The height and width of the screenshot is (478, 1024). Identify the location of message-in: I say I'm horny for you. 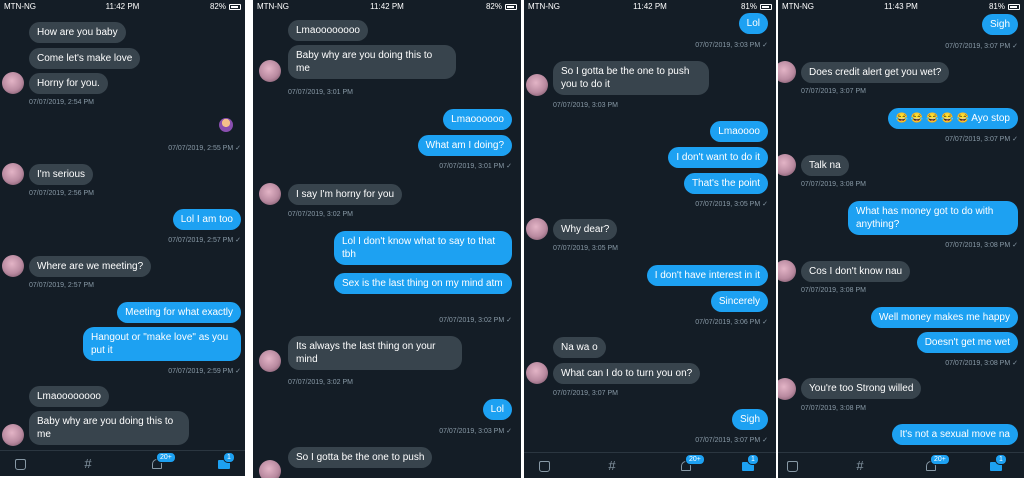
(345, 194).